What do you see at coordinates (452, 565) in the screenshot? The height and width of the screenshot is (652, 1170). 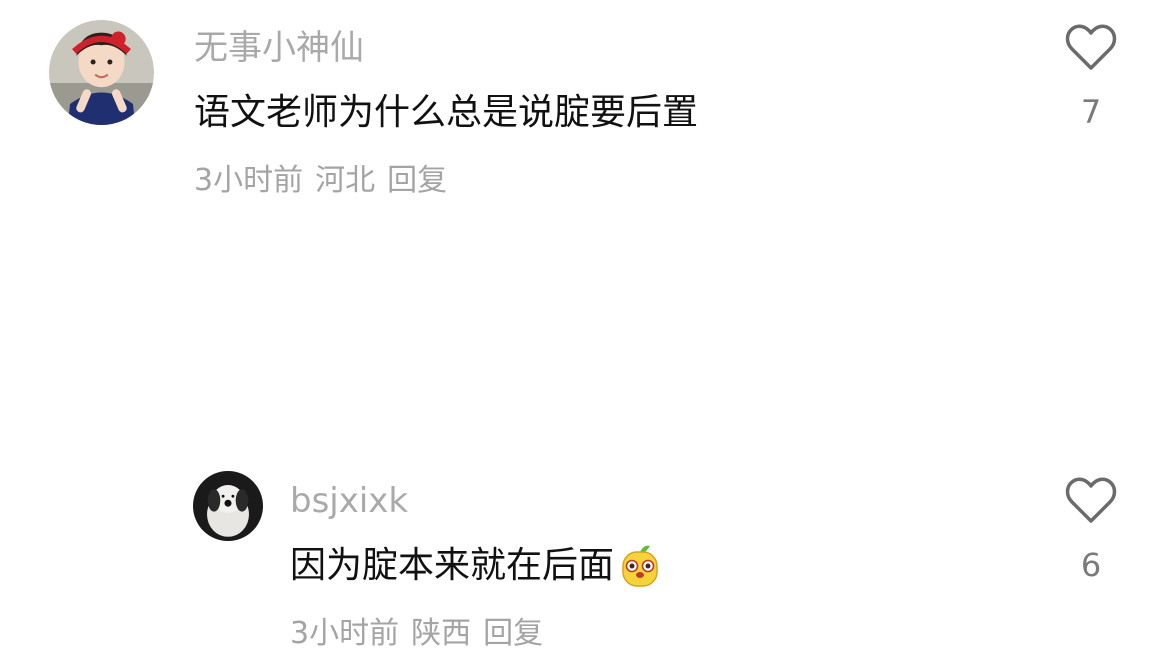 I see `comment-text-content: 因为腚本来就在后面` at bounding box center [452, 565].